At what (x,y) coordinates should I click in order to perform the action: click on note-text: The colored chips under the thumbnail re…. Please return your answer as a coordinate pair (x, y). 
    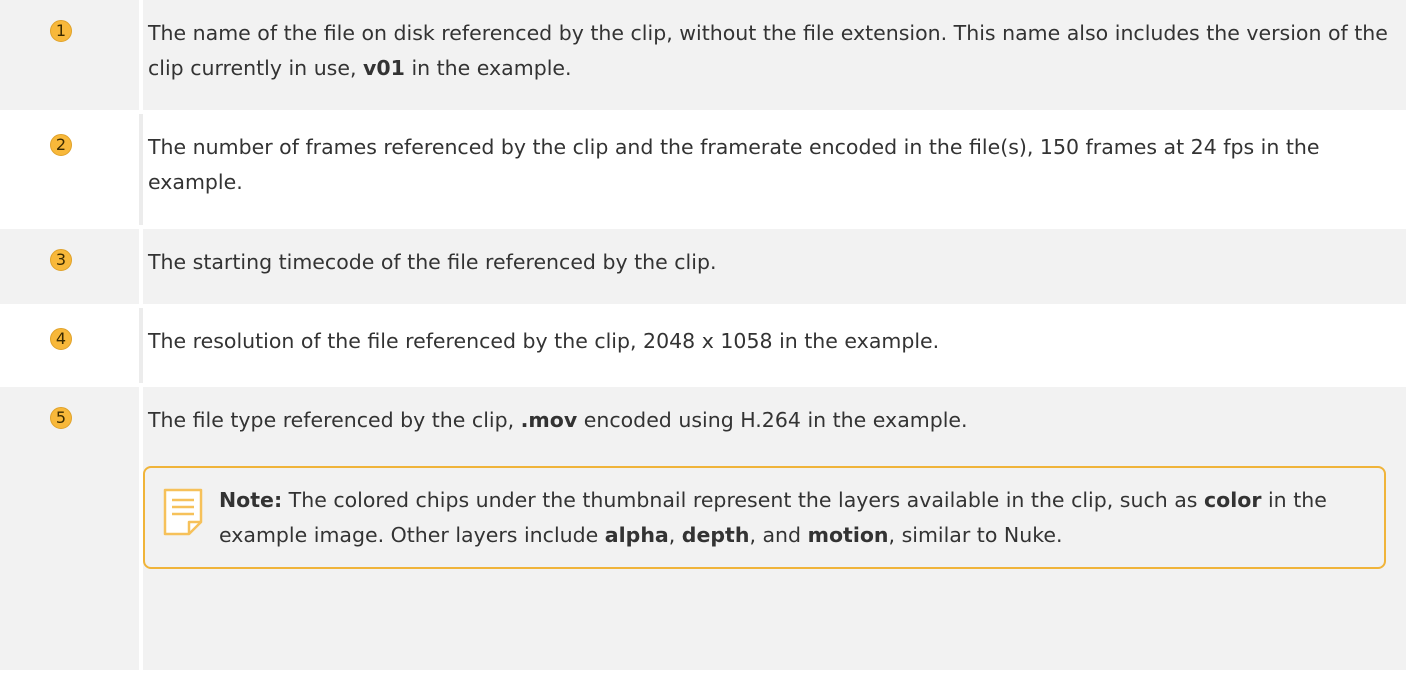
    Looking at the image, I should click on (743, 500).